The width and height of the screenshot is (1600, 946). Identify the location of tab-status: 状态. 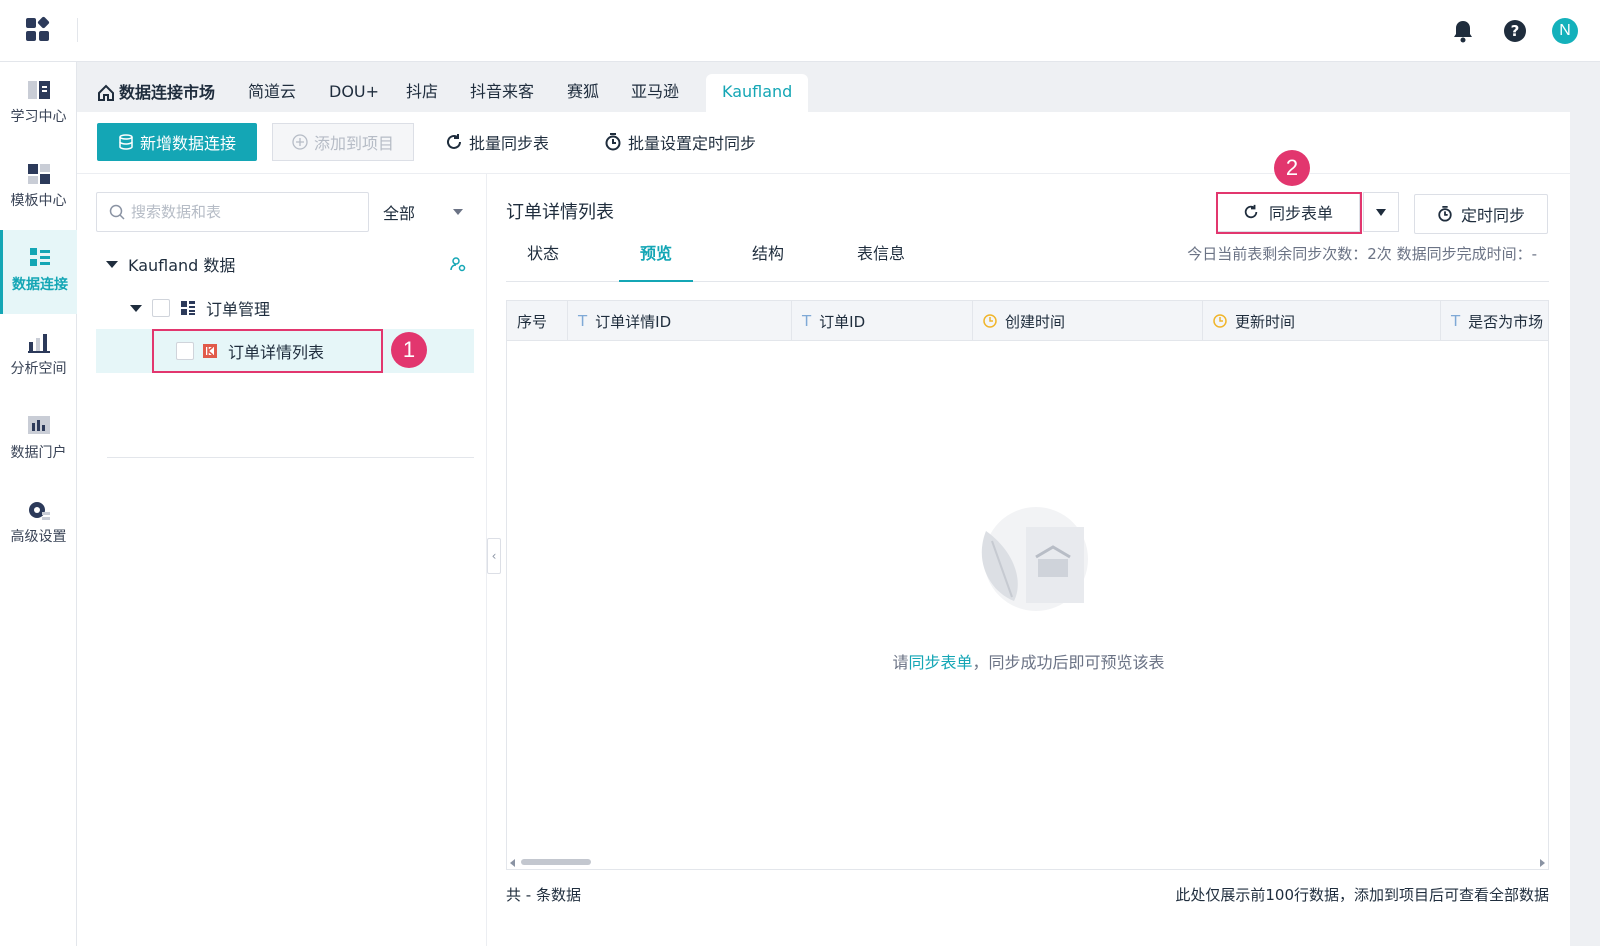
(543, 260).